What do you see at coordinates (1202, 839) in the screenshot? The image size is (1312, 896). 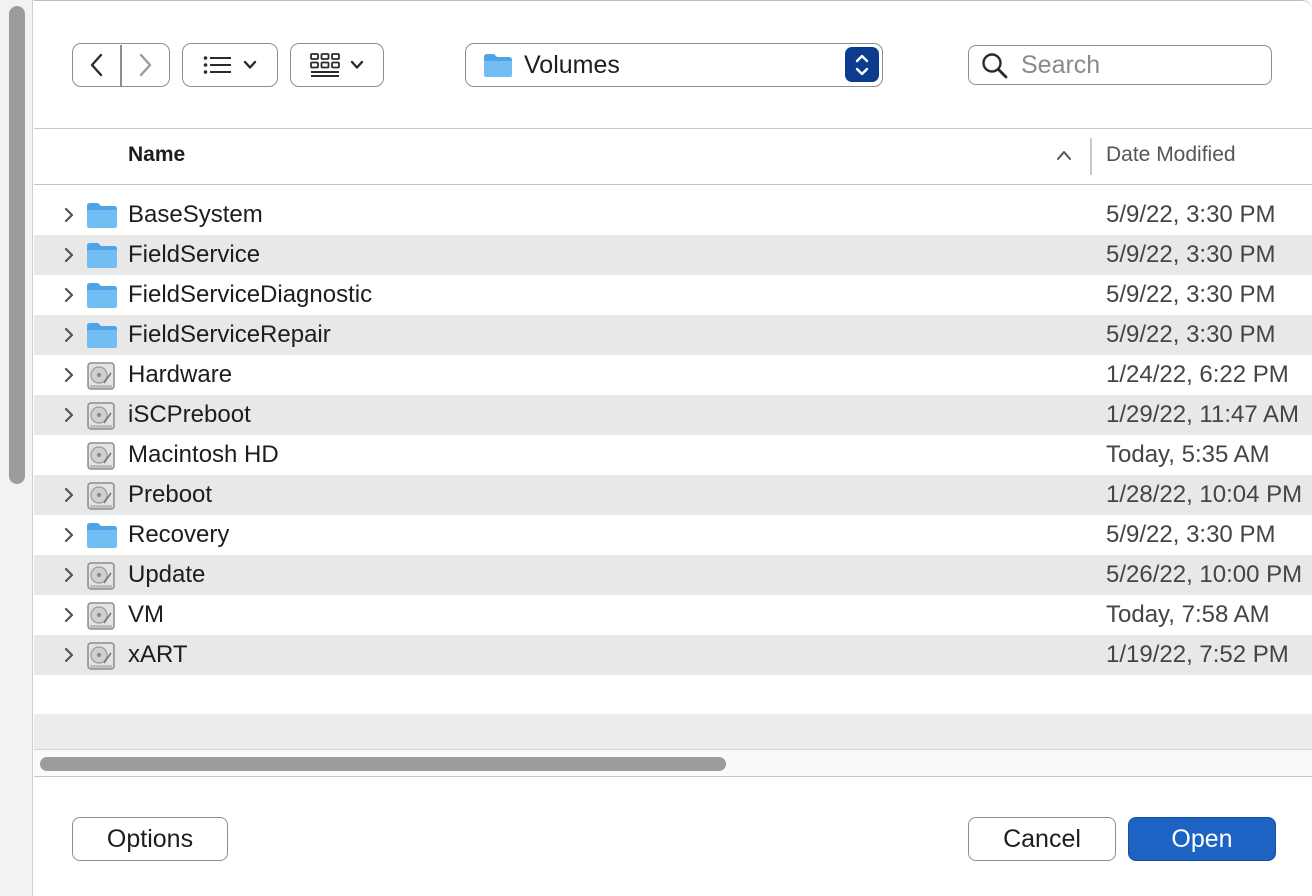 I see `open-button: Open` at bounding box center [1202, 839].